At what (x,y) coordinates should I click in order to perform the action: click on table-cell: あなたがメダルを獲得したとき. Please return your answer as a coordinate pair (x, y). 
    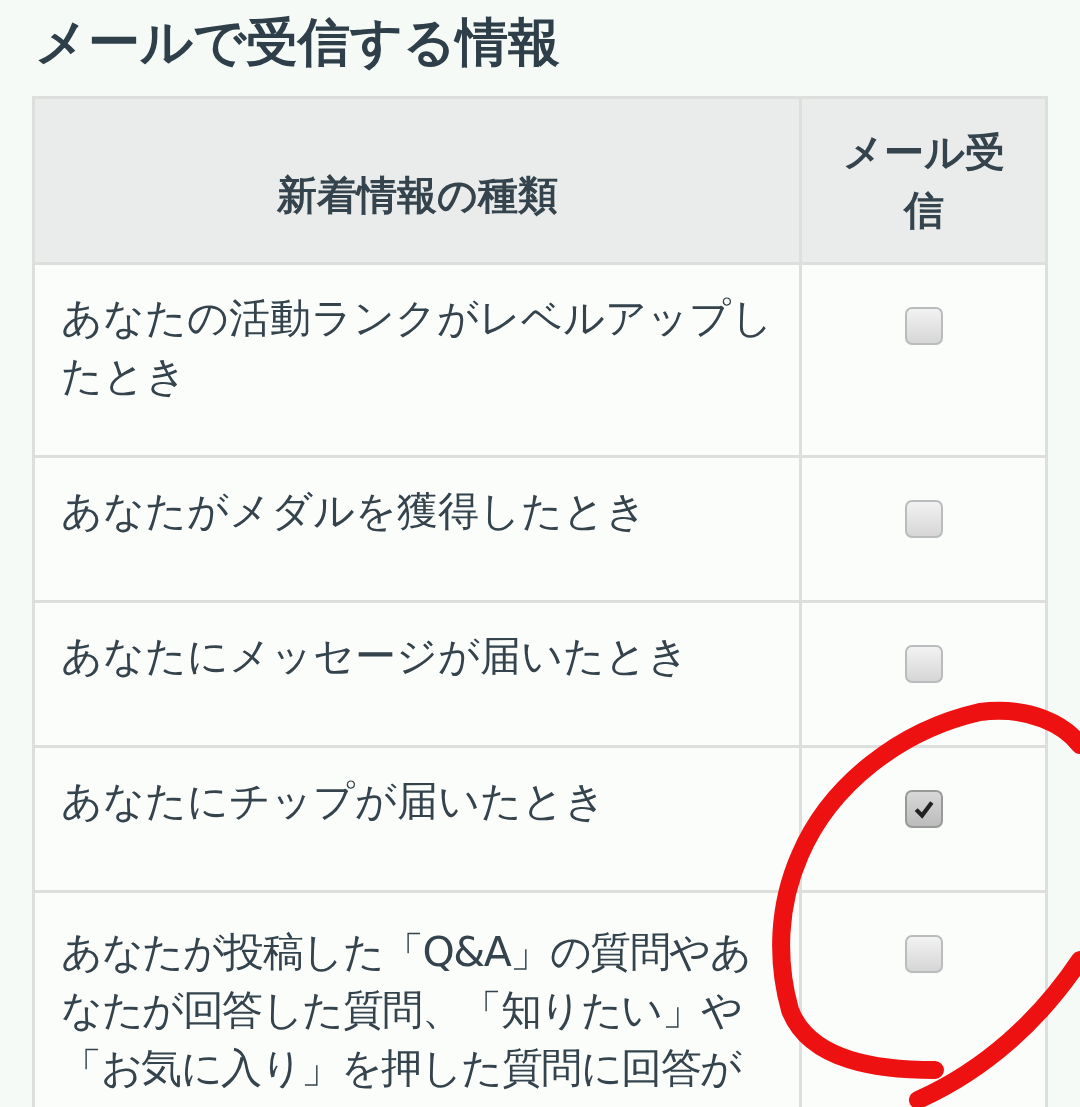
    Looking at the image, I should click on (417, 529).